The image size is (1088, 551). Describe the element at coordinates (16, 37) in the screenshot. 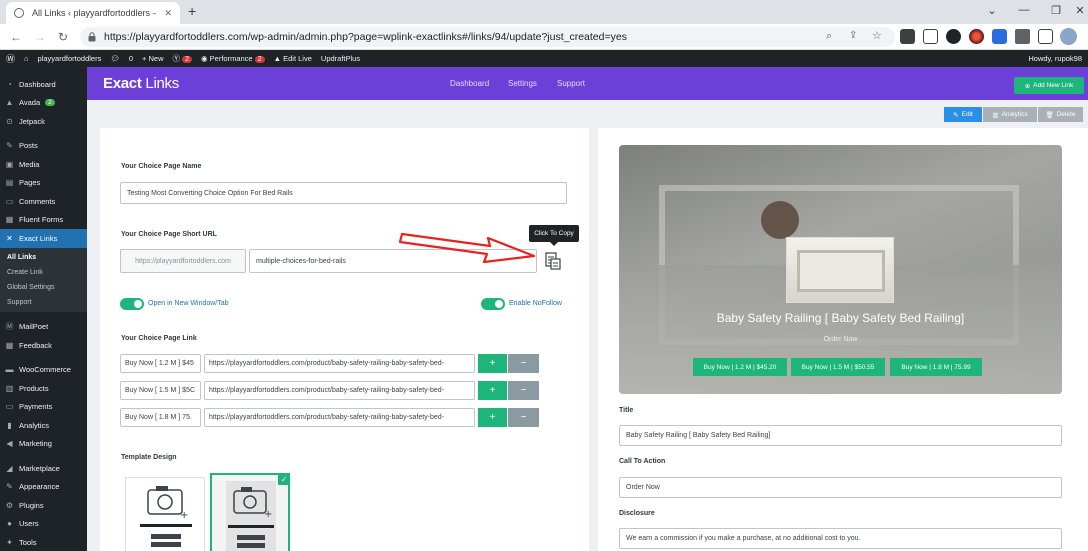

I see `back-icon: ←` at that location.